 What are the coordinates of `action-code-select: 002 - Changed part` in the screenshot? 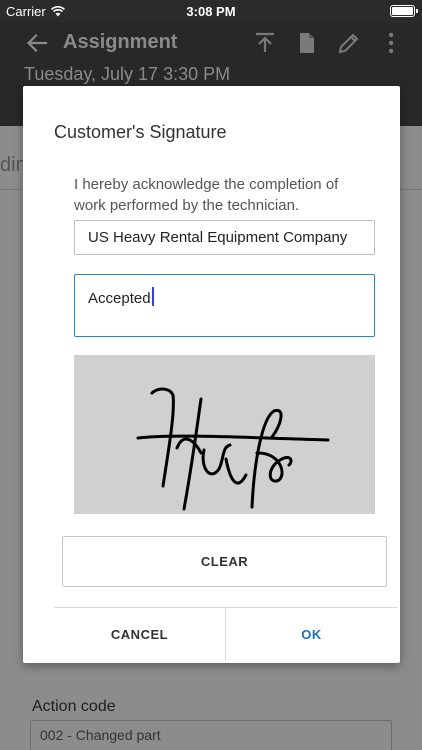 It's located at (211, 735).